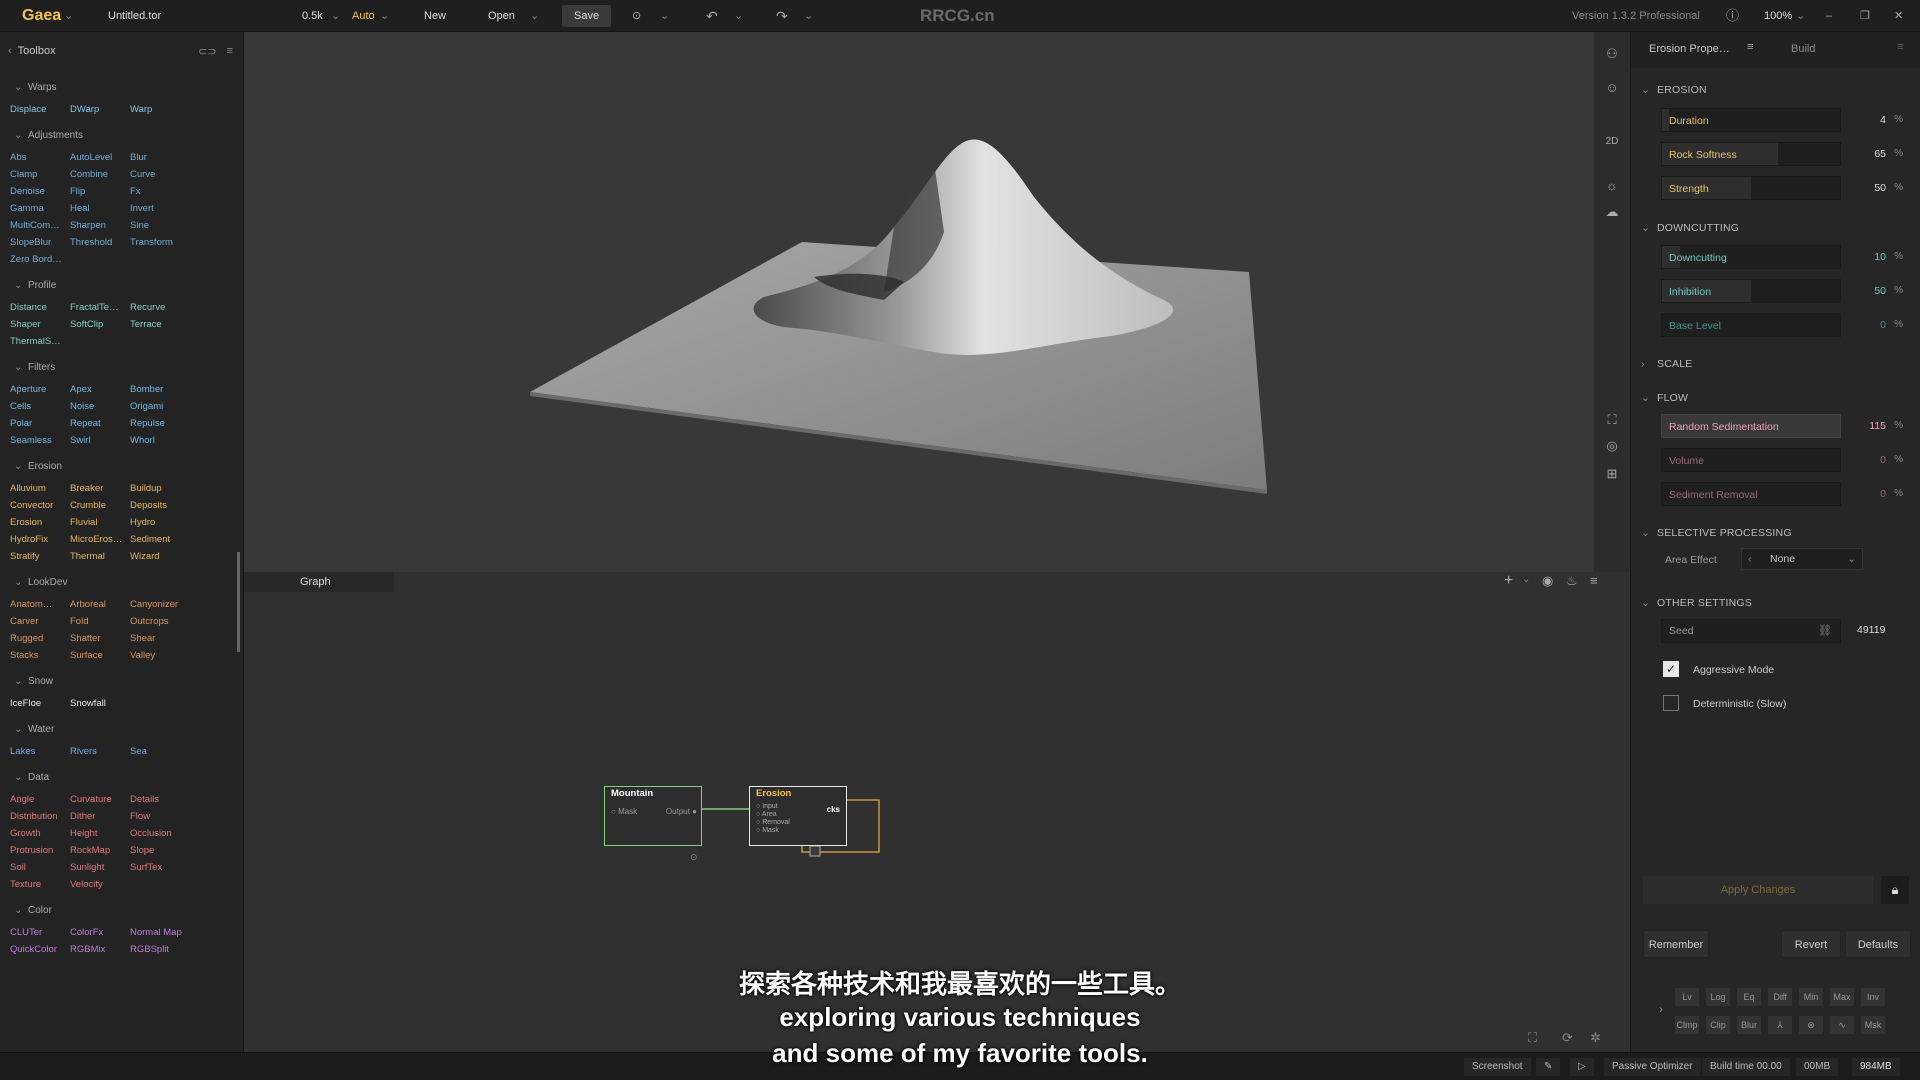 This screenshot has width=1920, height=1080. I want to click on param-duration: Duration 4%, so click(1786, 120).